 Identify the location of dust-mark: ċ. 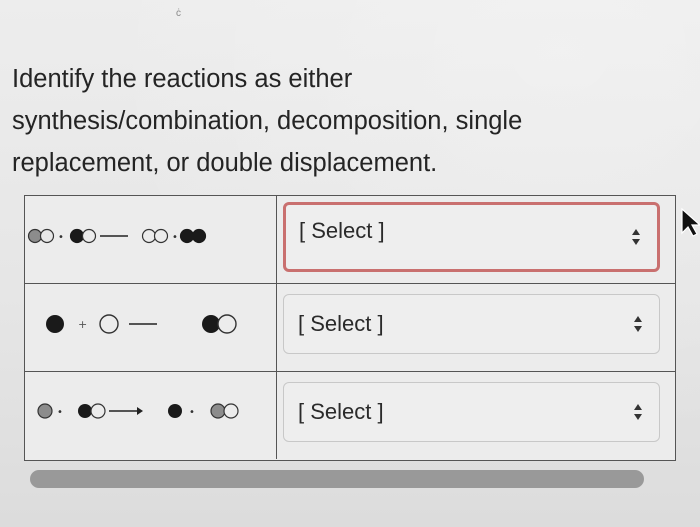
(178, 13).